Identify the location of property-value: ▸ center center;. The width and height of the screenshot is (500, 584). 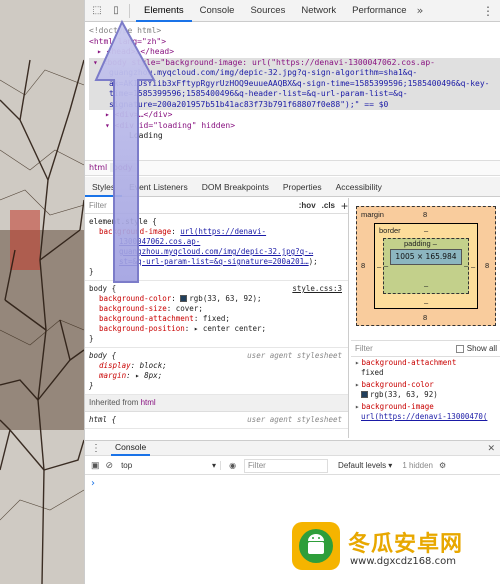
(230, 328).